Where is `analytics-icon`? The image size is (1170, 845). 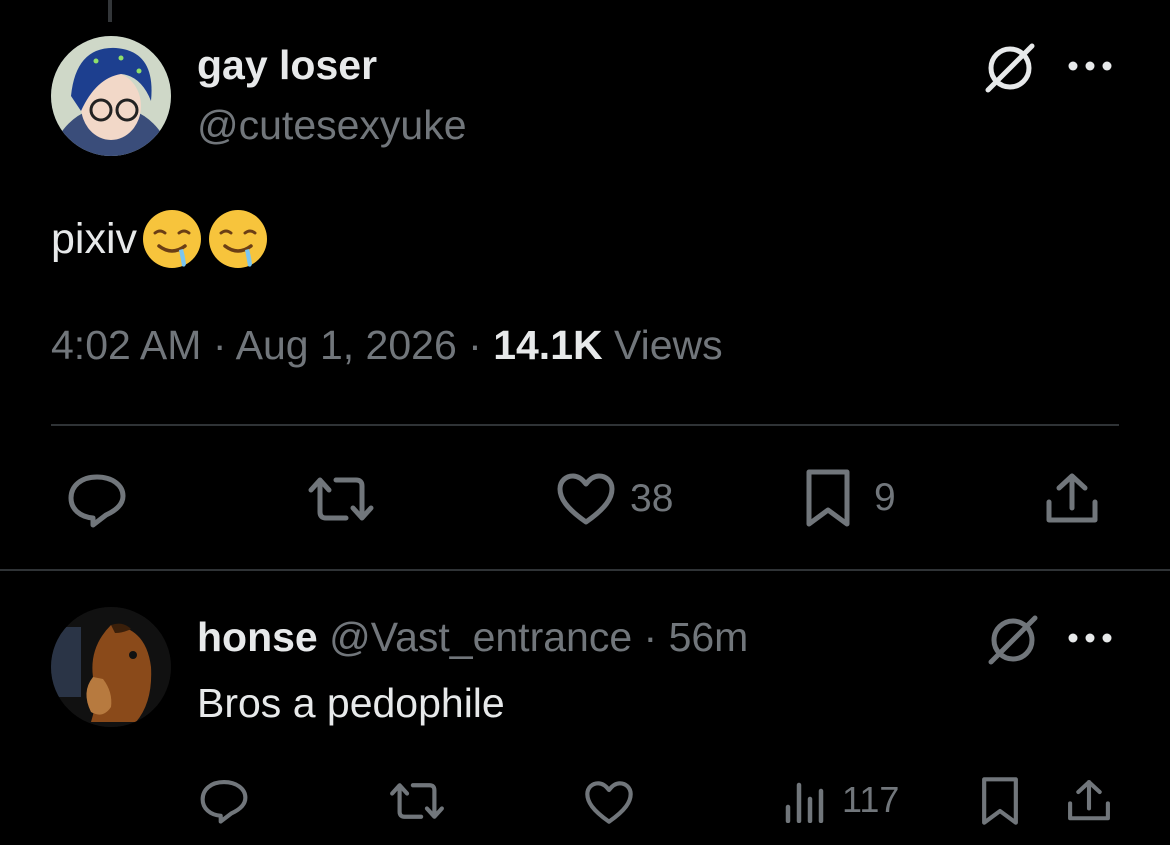 analytics-icon is located at coordinates (804, 802).